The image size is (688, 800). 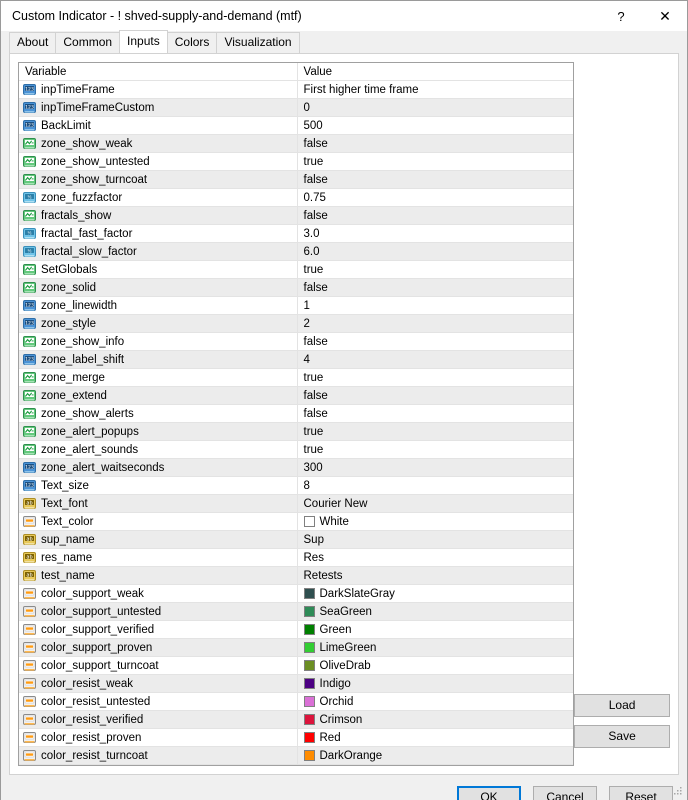 I want to click on table-row: ½ fractal_fast_factor 3.0, so click(x=296, y=233).